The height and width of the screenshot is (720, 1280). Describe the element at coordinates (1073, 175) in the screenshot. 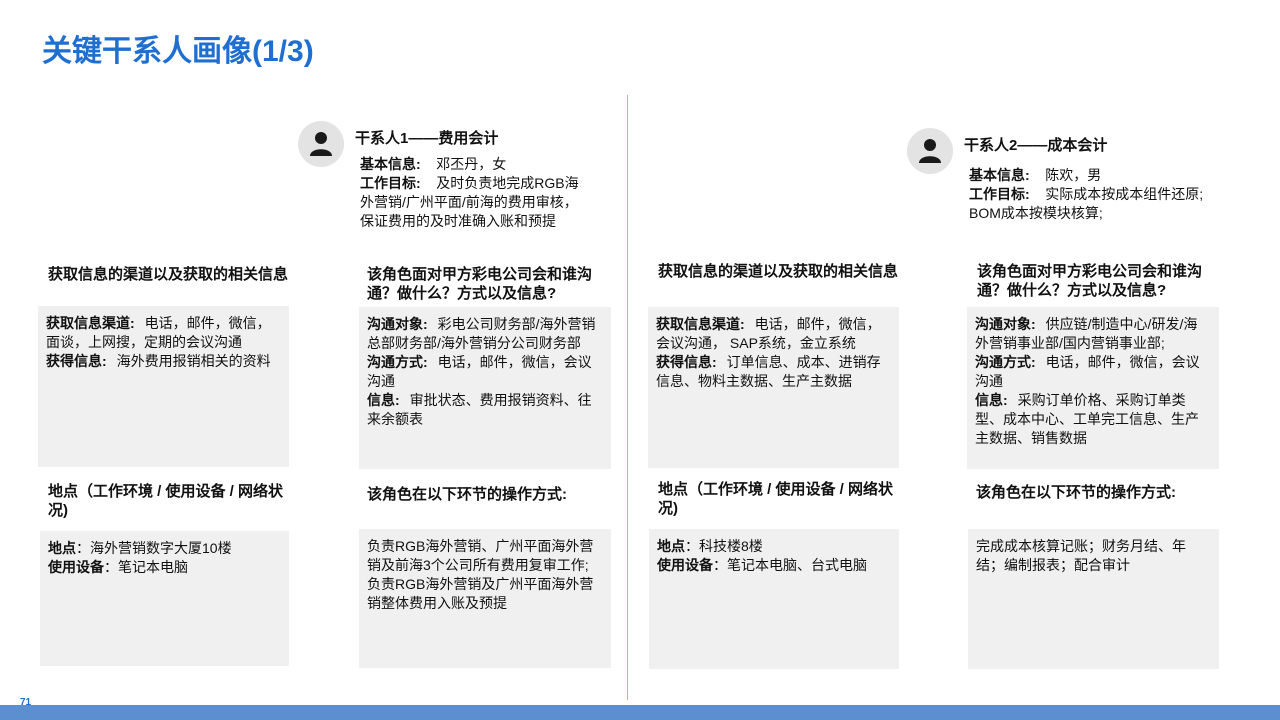

I see `basic-info-value: 陈欢，男` at that location.